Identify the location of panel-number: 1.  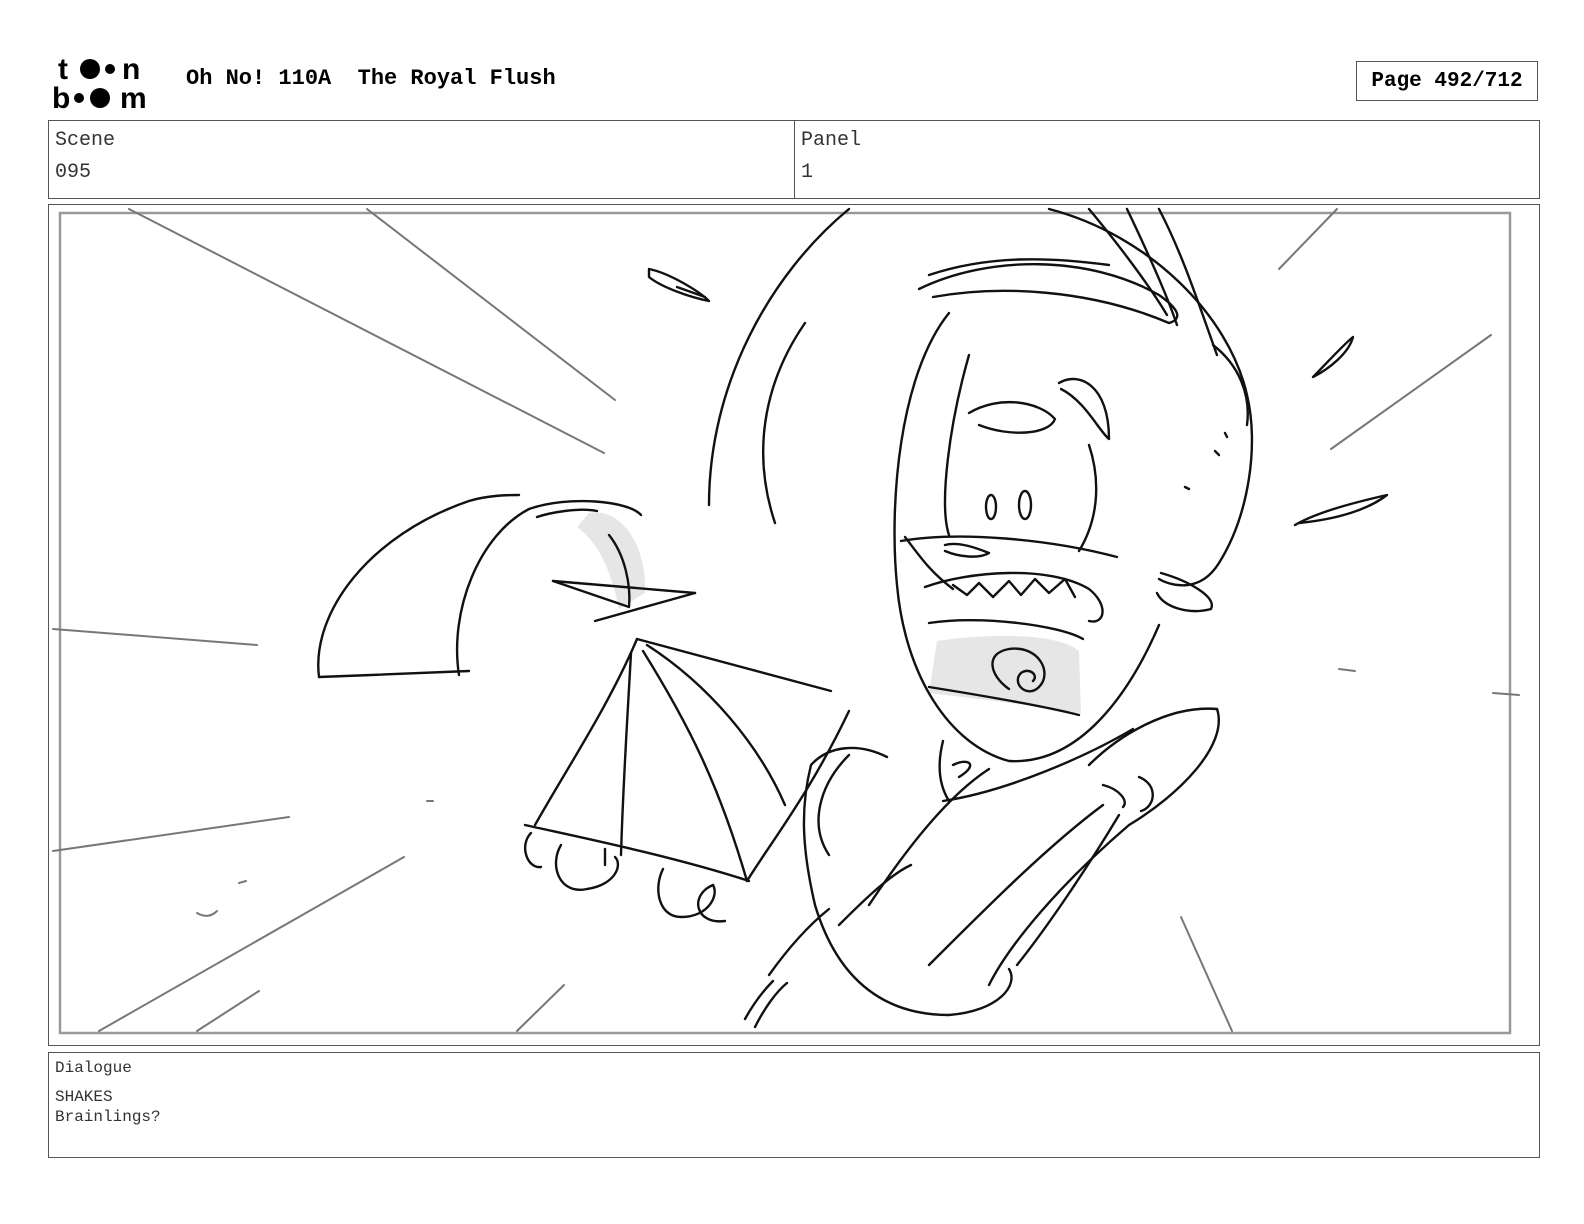
(807, 172).